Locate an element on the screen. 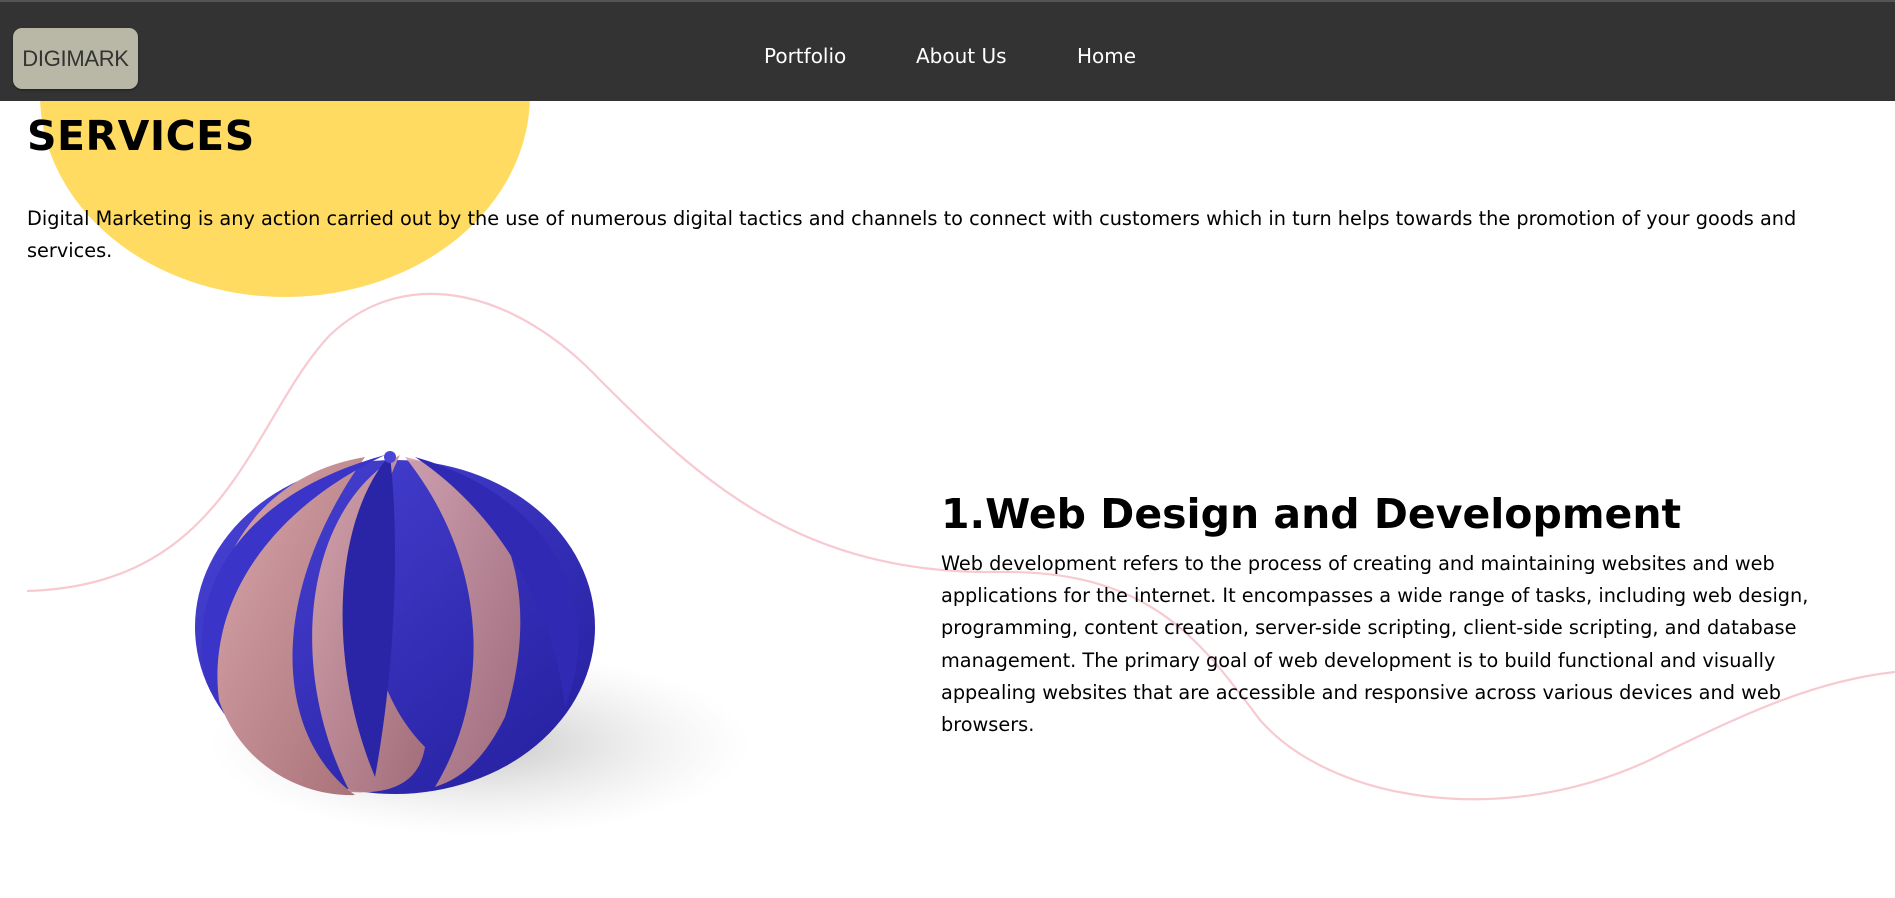 The image size is (1895, 898). navbar: DIGIMARK Portfolio About Us Home is located at coordinates (947, 50).